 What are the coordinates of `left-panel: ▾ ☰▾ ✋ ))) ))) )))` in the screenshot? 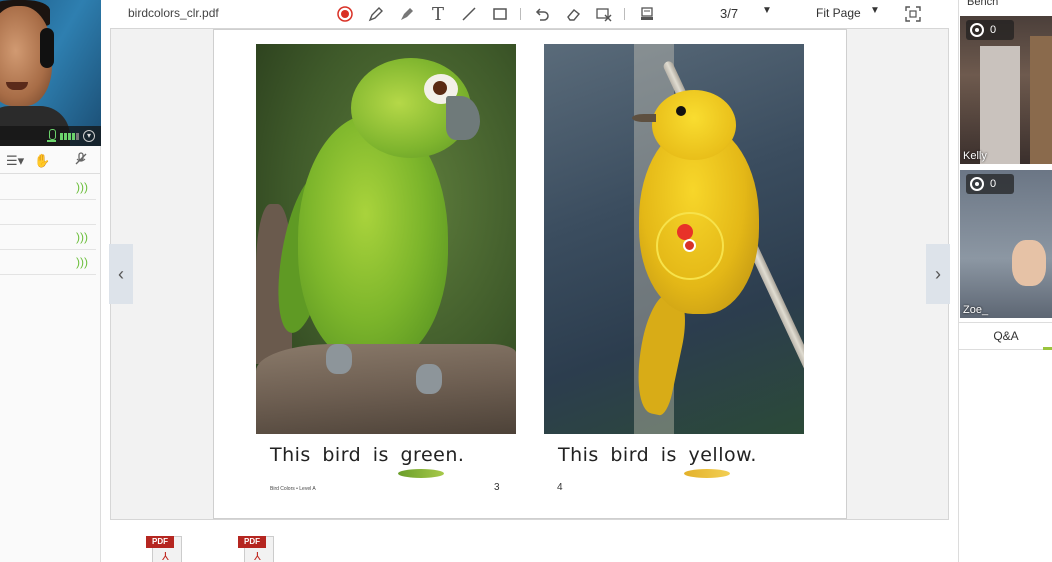 It's located at (50, 281).